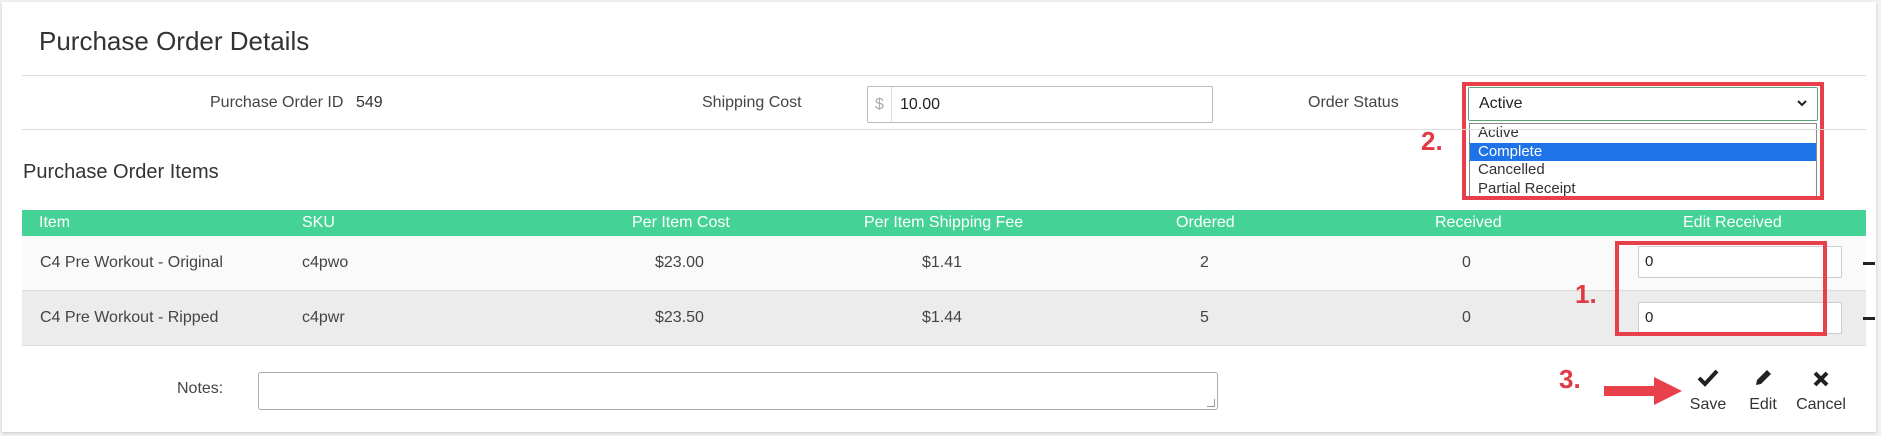 The width and height of the screenshot is (1881, 436). I want to click on annotation-box-status, so click(1643, 141).